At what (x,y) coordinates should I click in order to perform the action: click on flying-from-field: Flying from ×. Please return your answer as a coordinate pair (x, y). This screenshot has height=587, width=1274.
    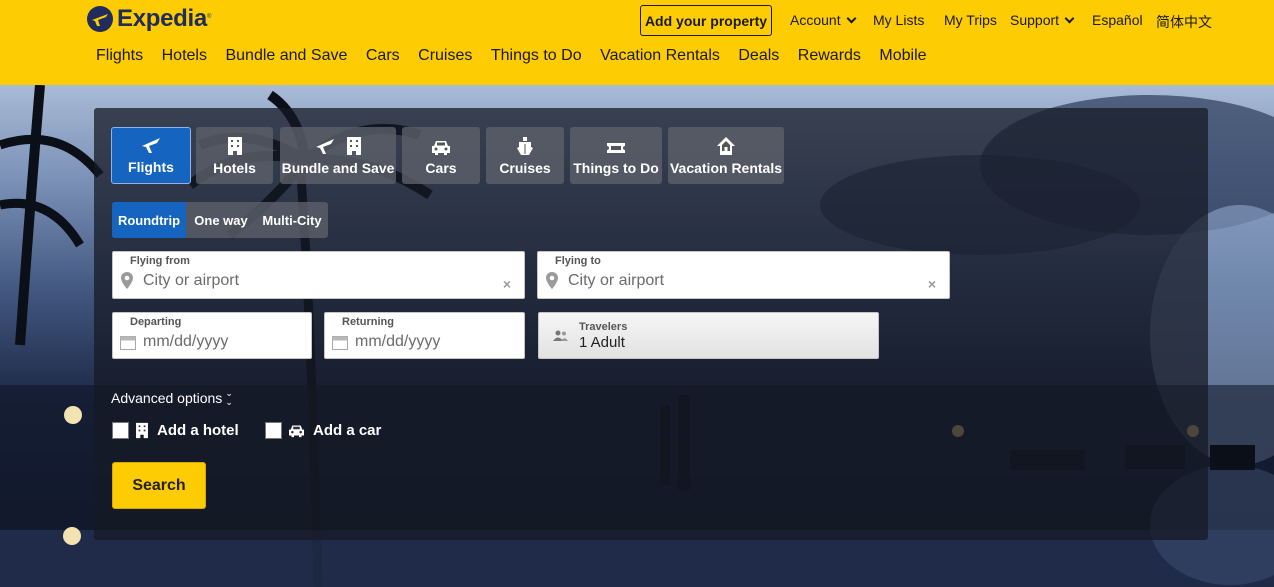
    Looking at the image, I should click on (318, 275).